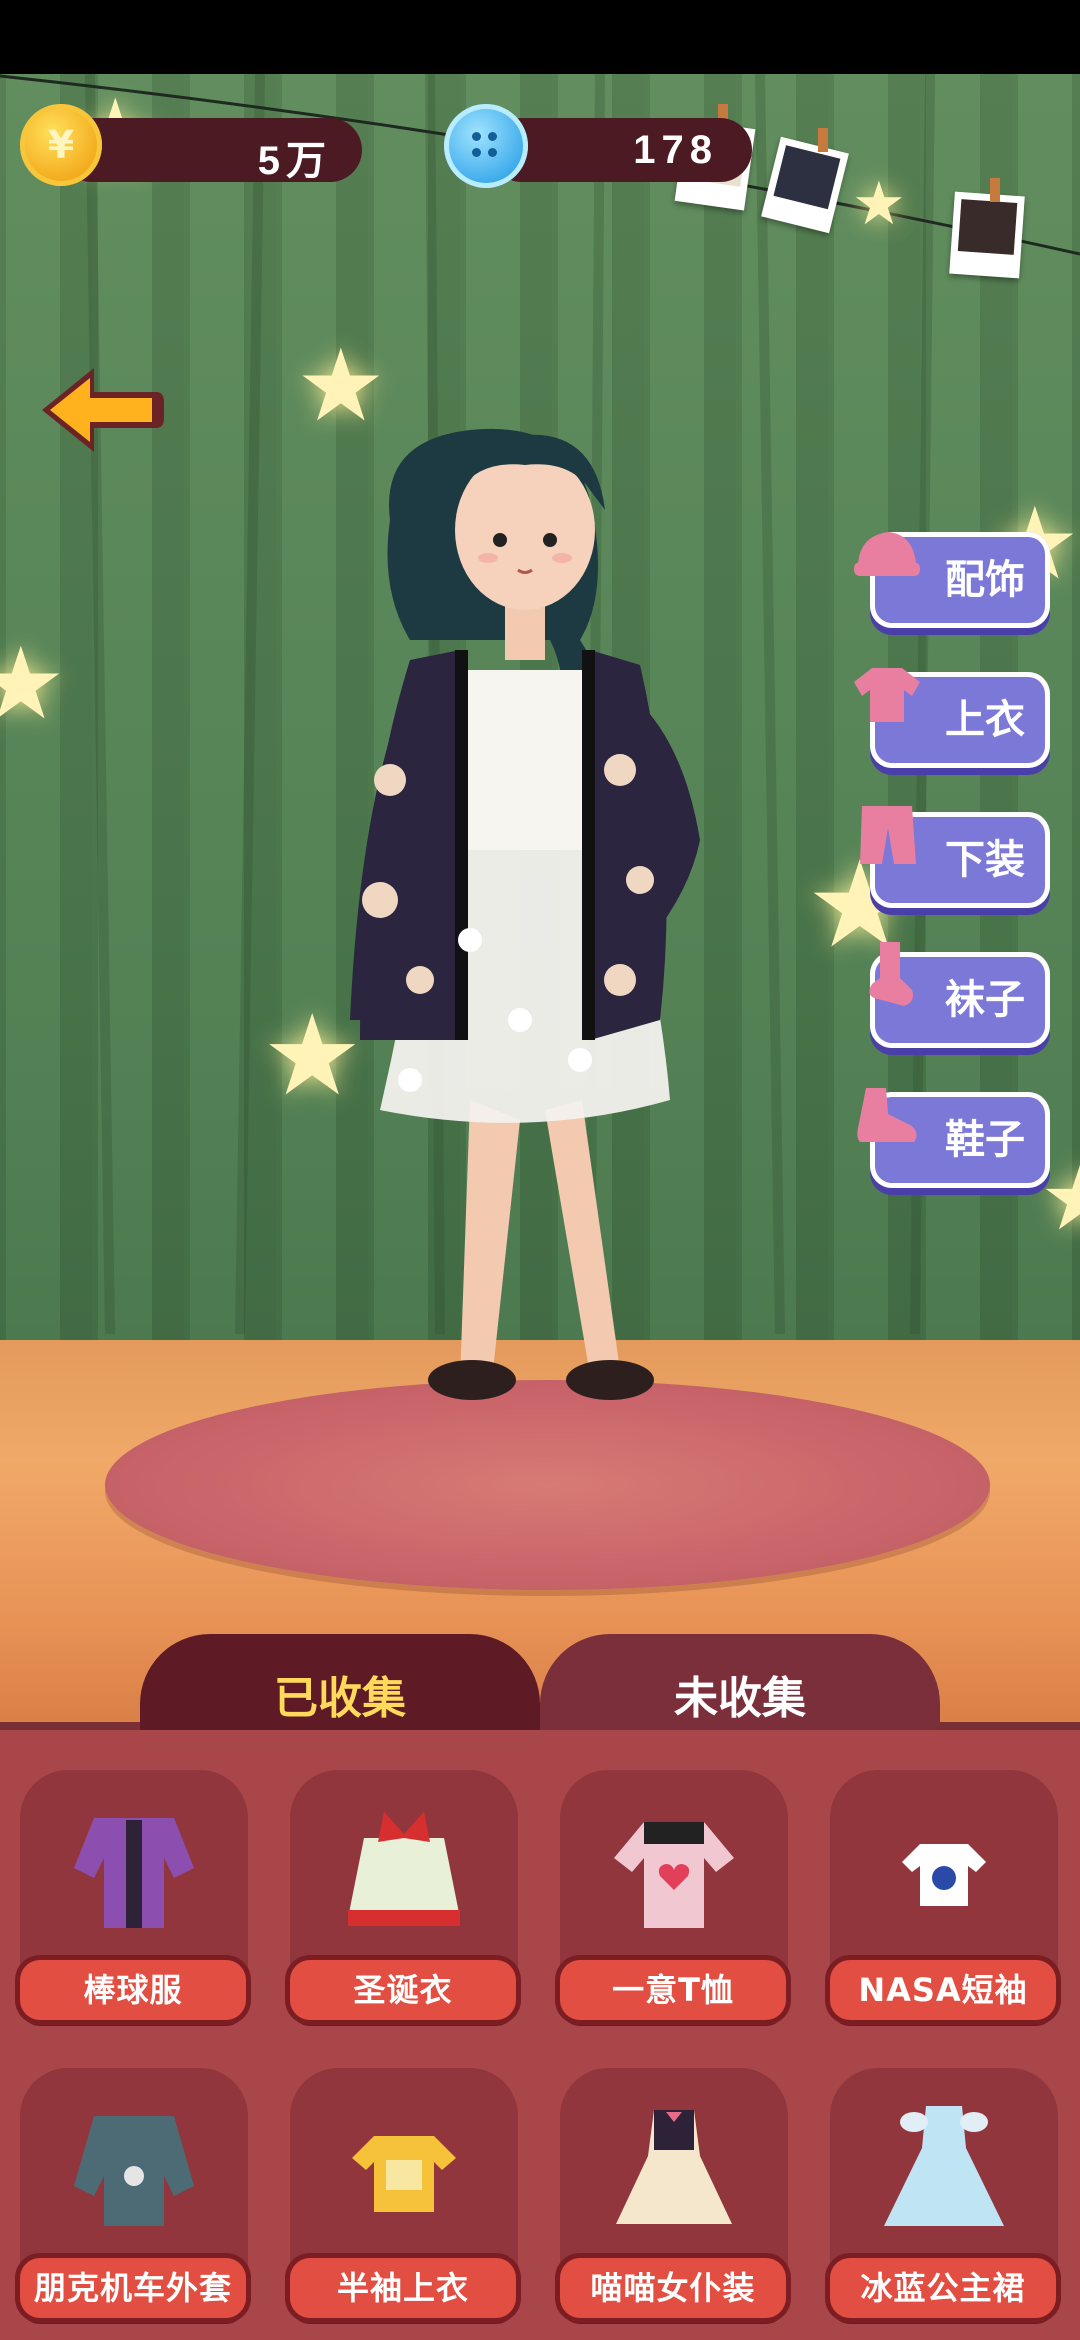  I want to click on category-button-socks: 袜子, so click(959, 995).